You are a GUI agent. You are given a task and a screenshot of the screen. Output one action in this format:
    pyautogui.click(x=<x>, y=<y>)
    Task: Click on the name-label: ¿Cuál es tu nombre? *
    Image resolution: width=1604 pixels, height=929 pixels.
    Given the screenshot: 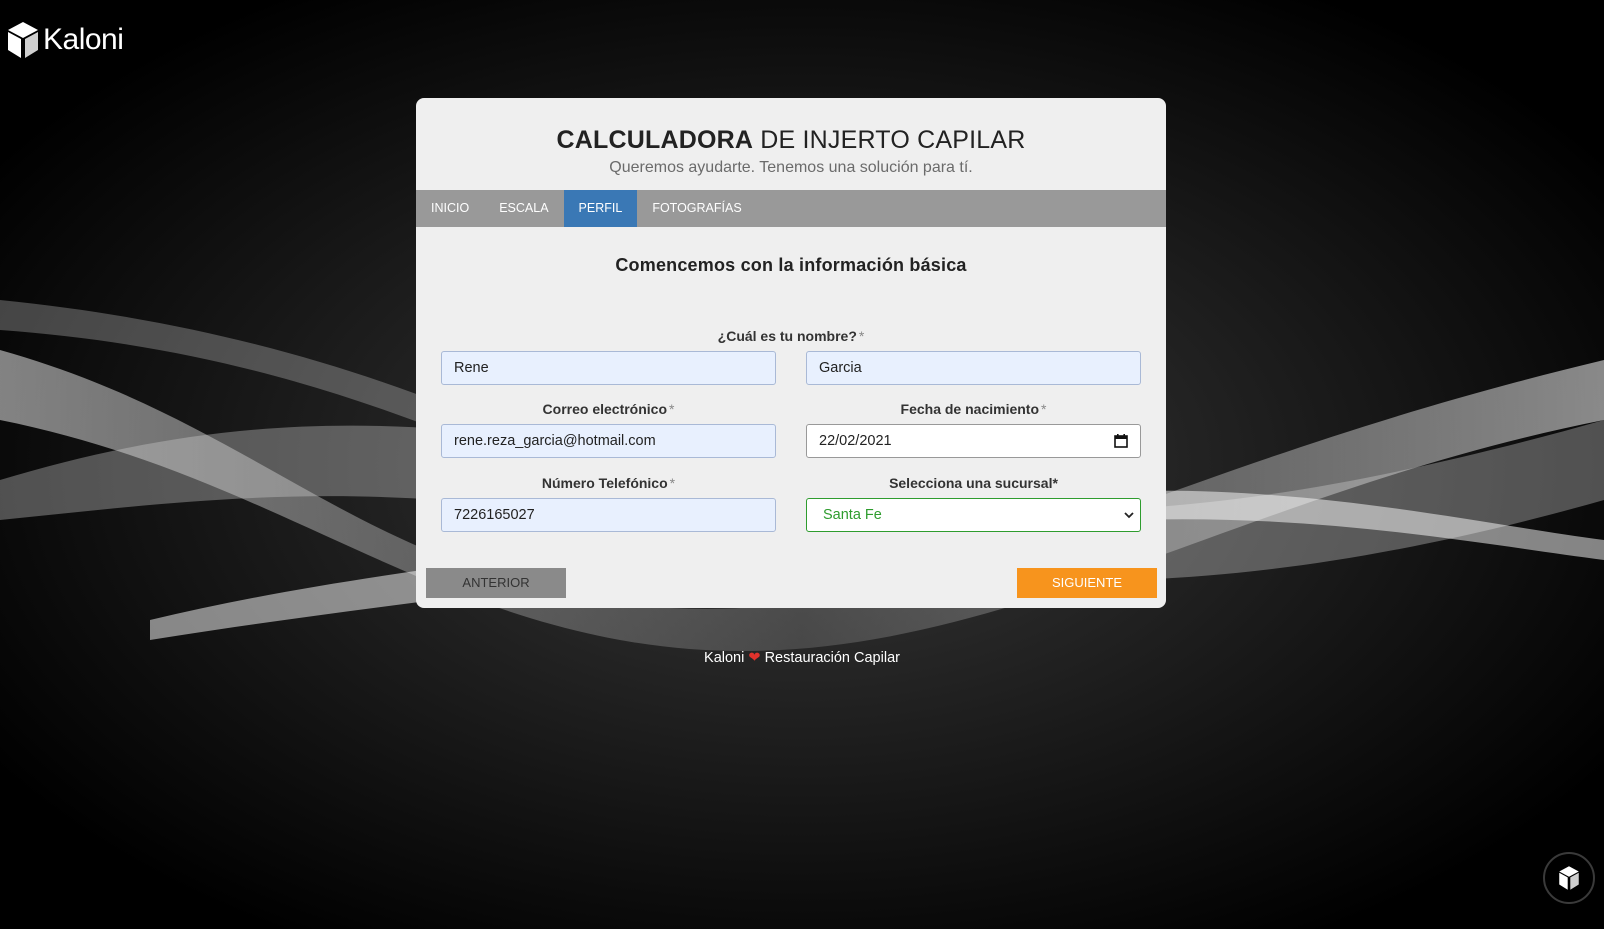 What is the action you would take?
    pyautogui.click(x=791, y=336)
    